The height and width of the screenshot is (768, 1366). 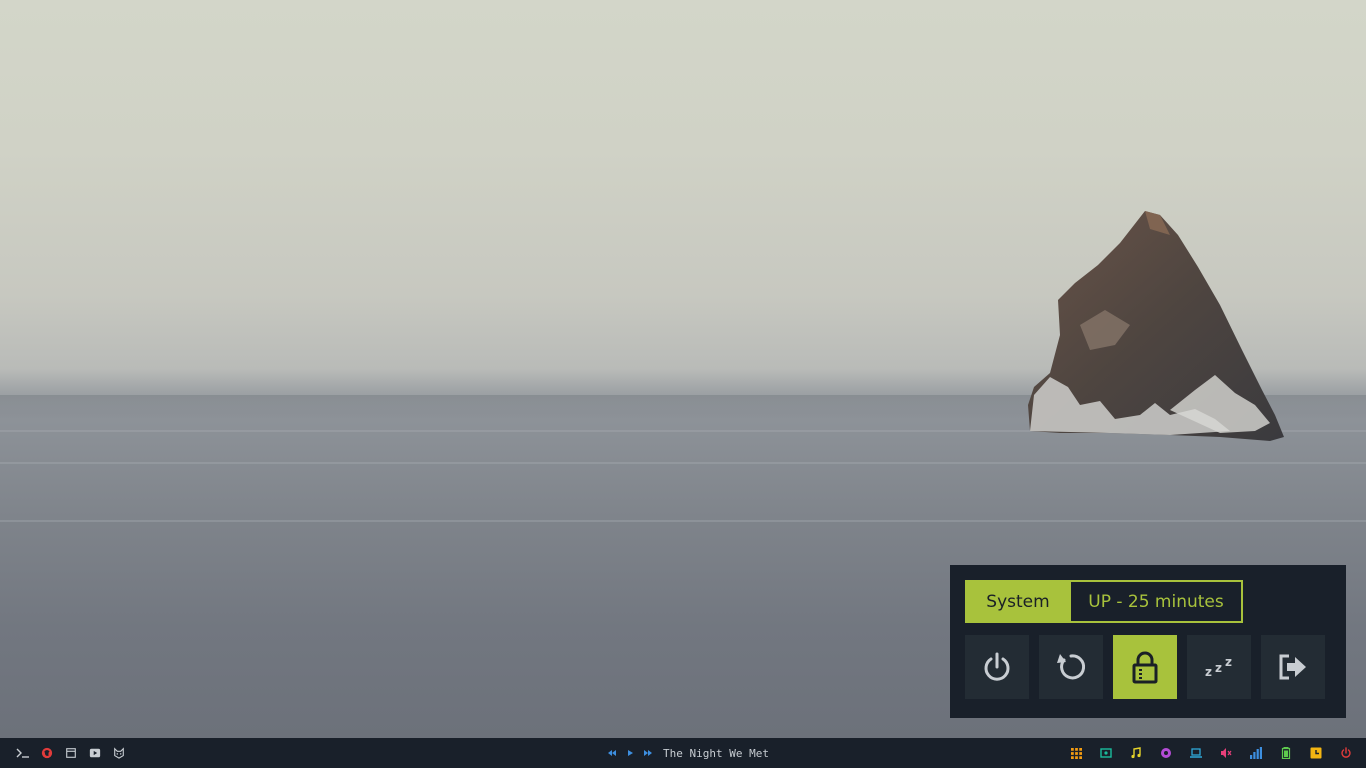 I want to click on lock-button, so click(x=1145, y=667).